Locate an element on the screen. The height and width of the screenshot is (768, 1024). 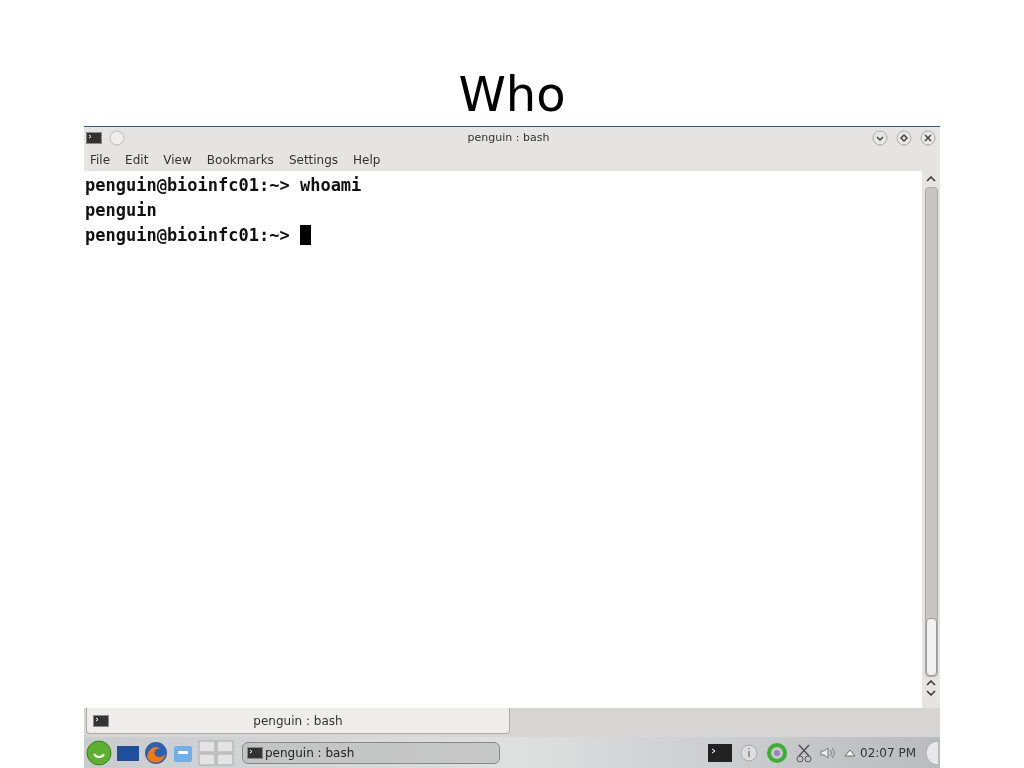
tab-label: penguin : bash is located at coordinates (298, 721).